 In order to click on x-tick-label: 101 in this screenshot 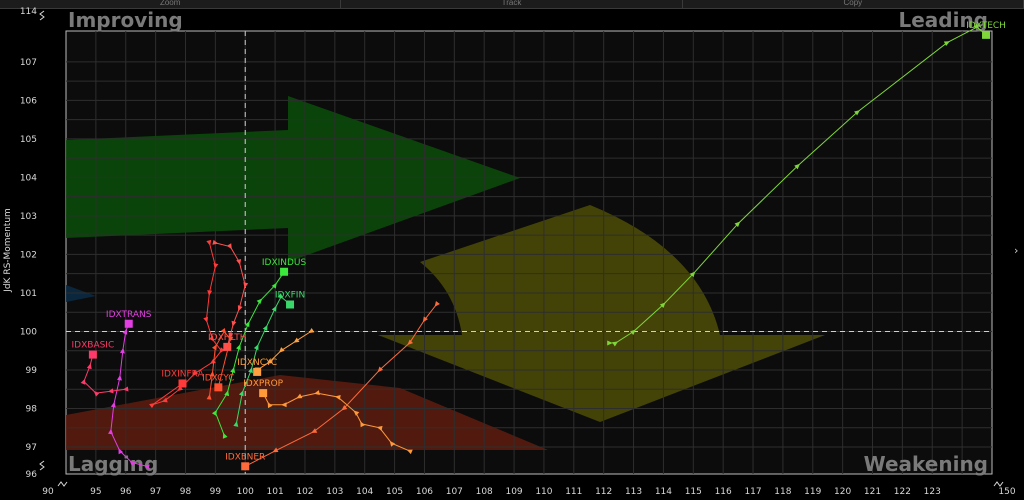, I will do `click(275, 492)`.